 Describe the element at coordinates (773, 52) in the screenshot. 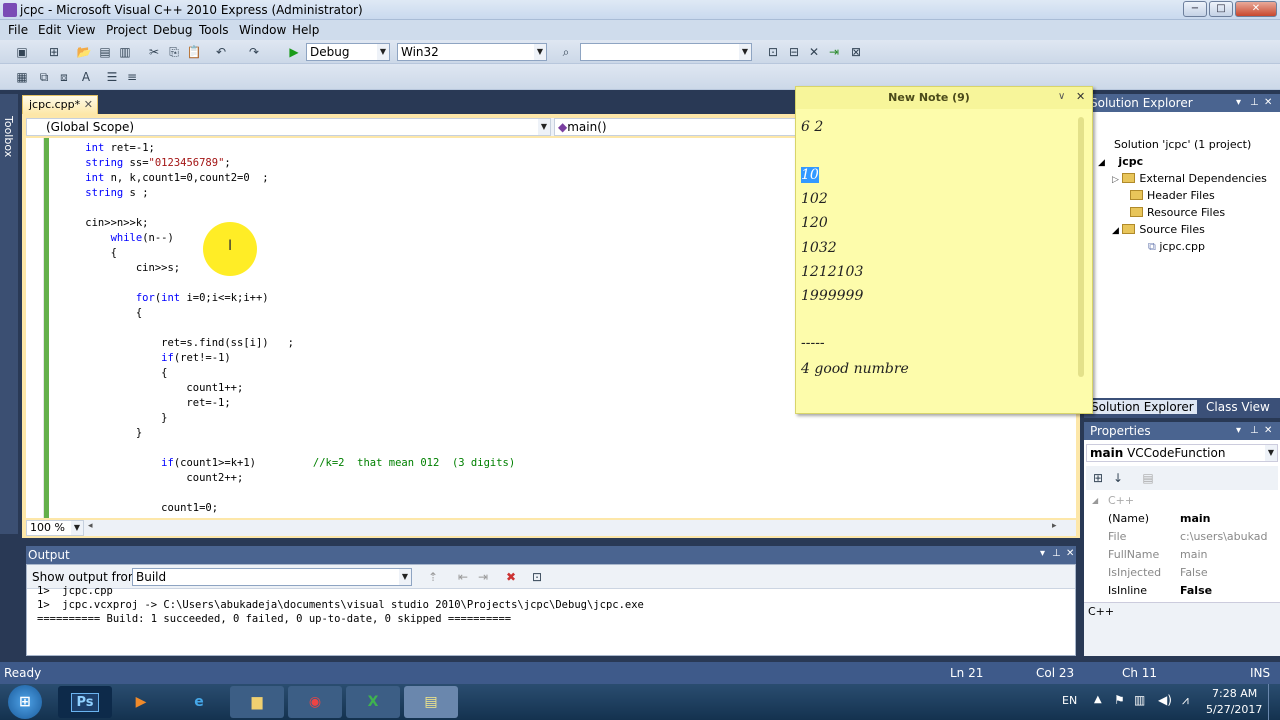

I see `solution-explorer-icon: ⊡` at that location.